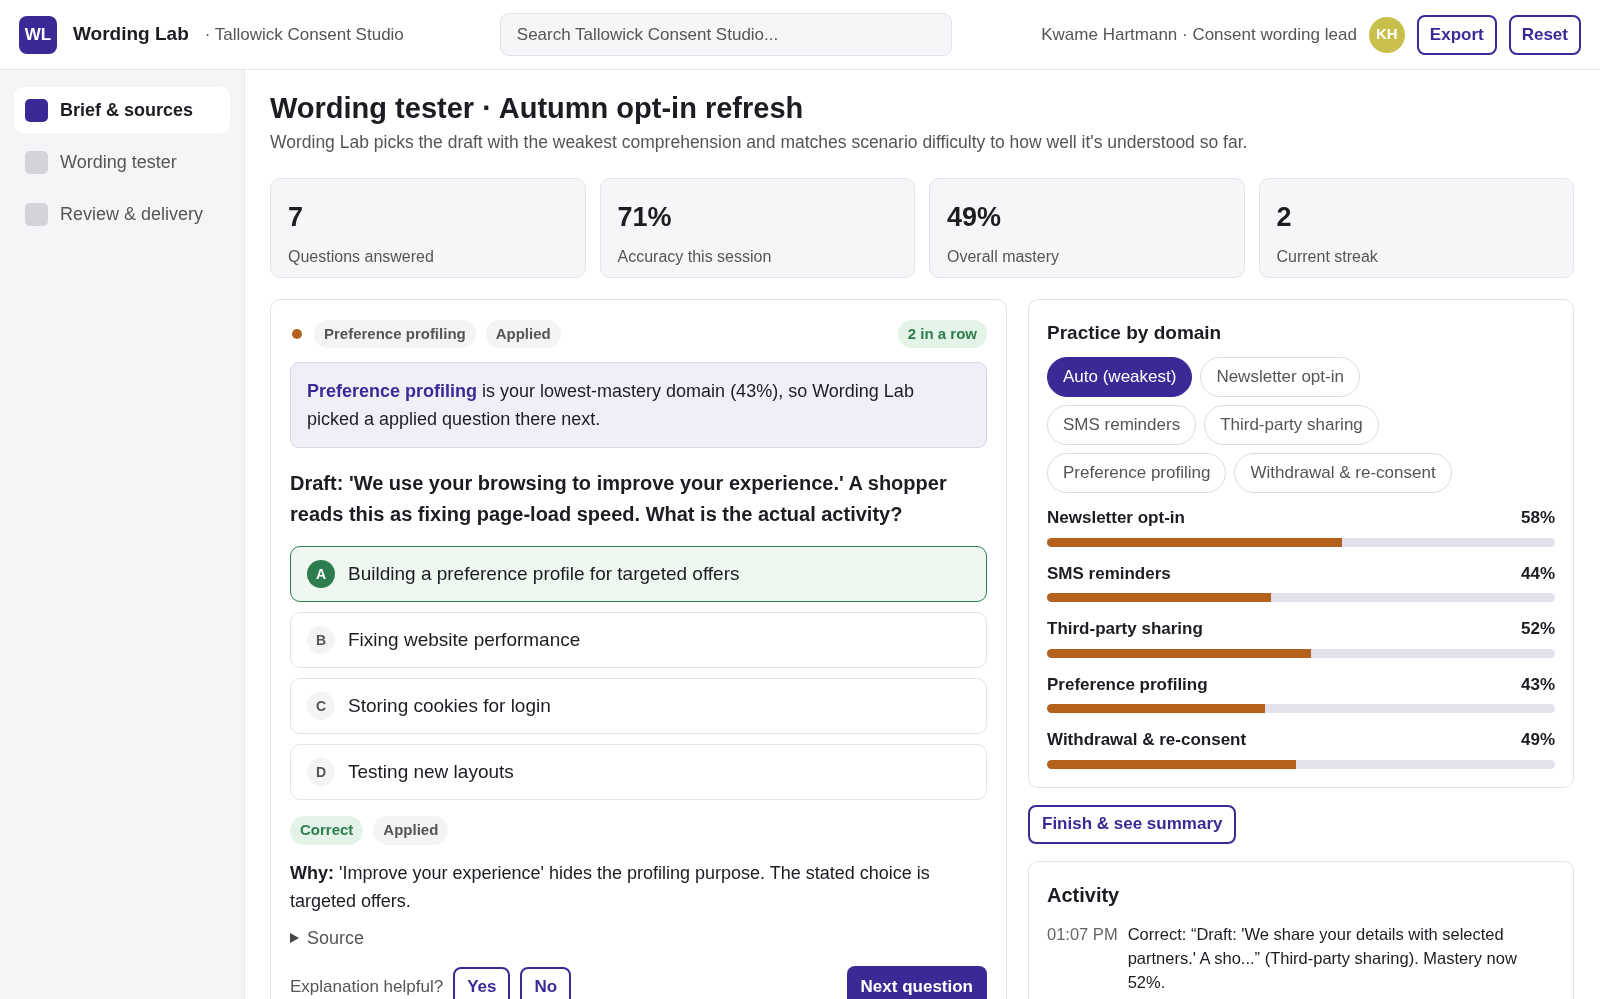 This screenshot has height=999, width=1600. What do you see at coordinates (523, 333) in the screenshot?
I see `tag: Applied` at bounding box center [523, 333].